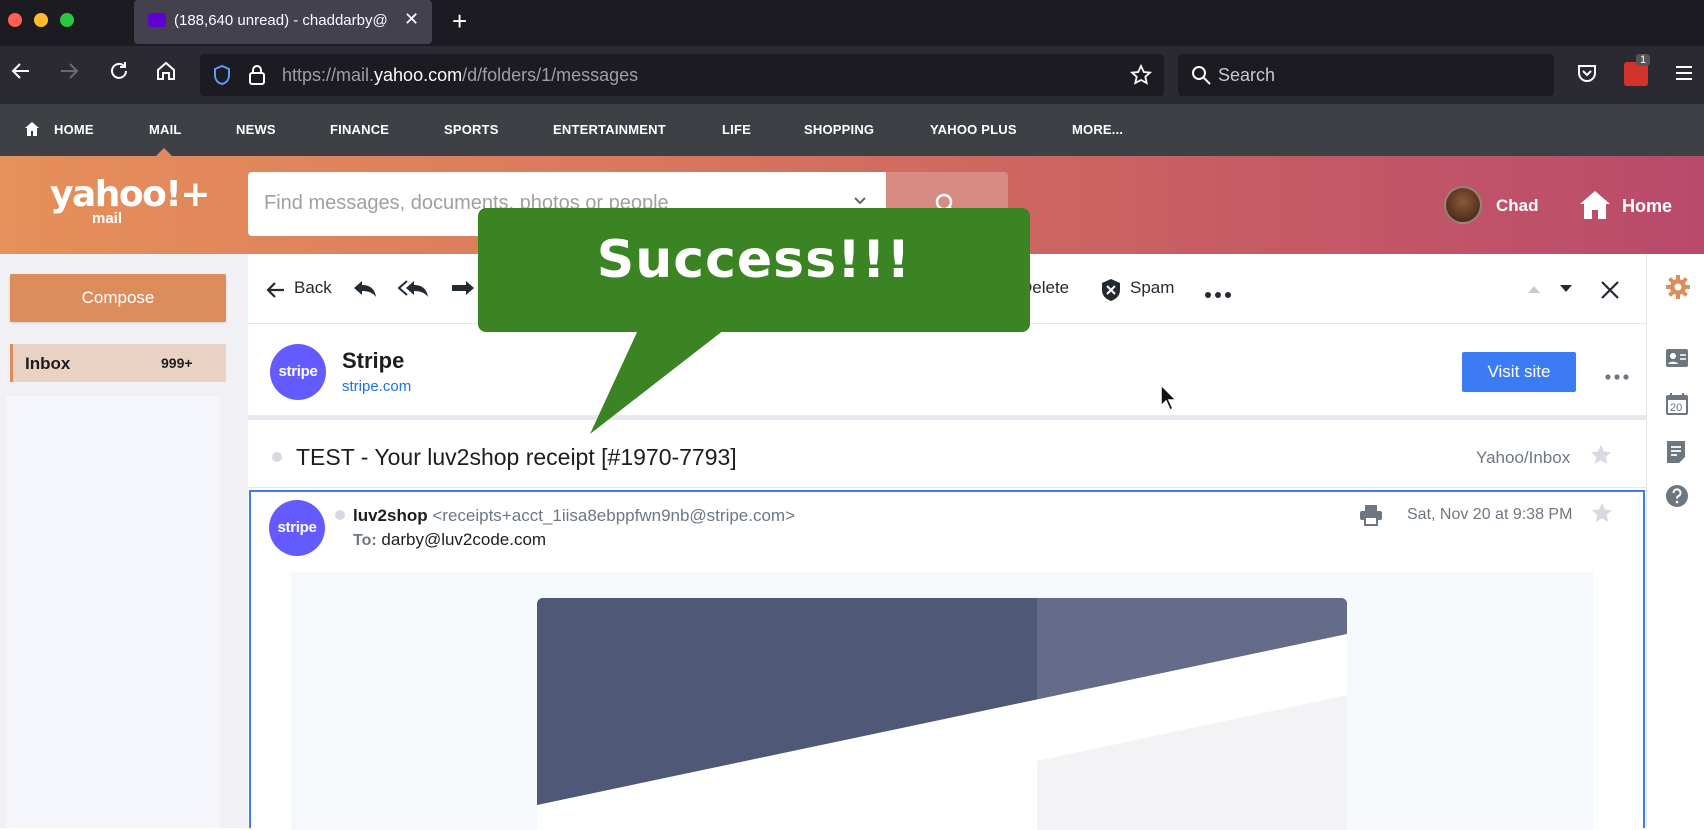 Image resolution: width=1704 pixels, height=830 pixels. What do you see at coordinates (754, 270) in the screenshot?
I see `success-callout: Success!!!` at bounding box center [754, 270].